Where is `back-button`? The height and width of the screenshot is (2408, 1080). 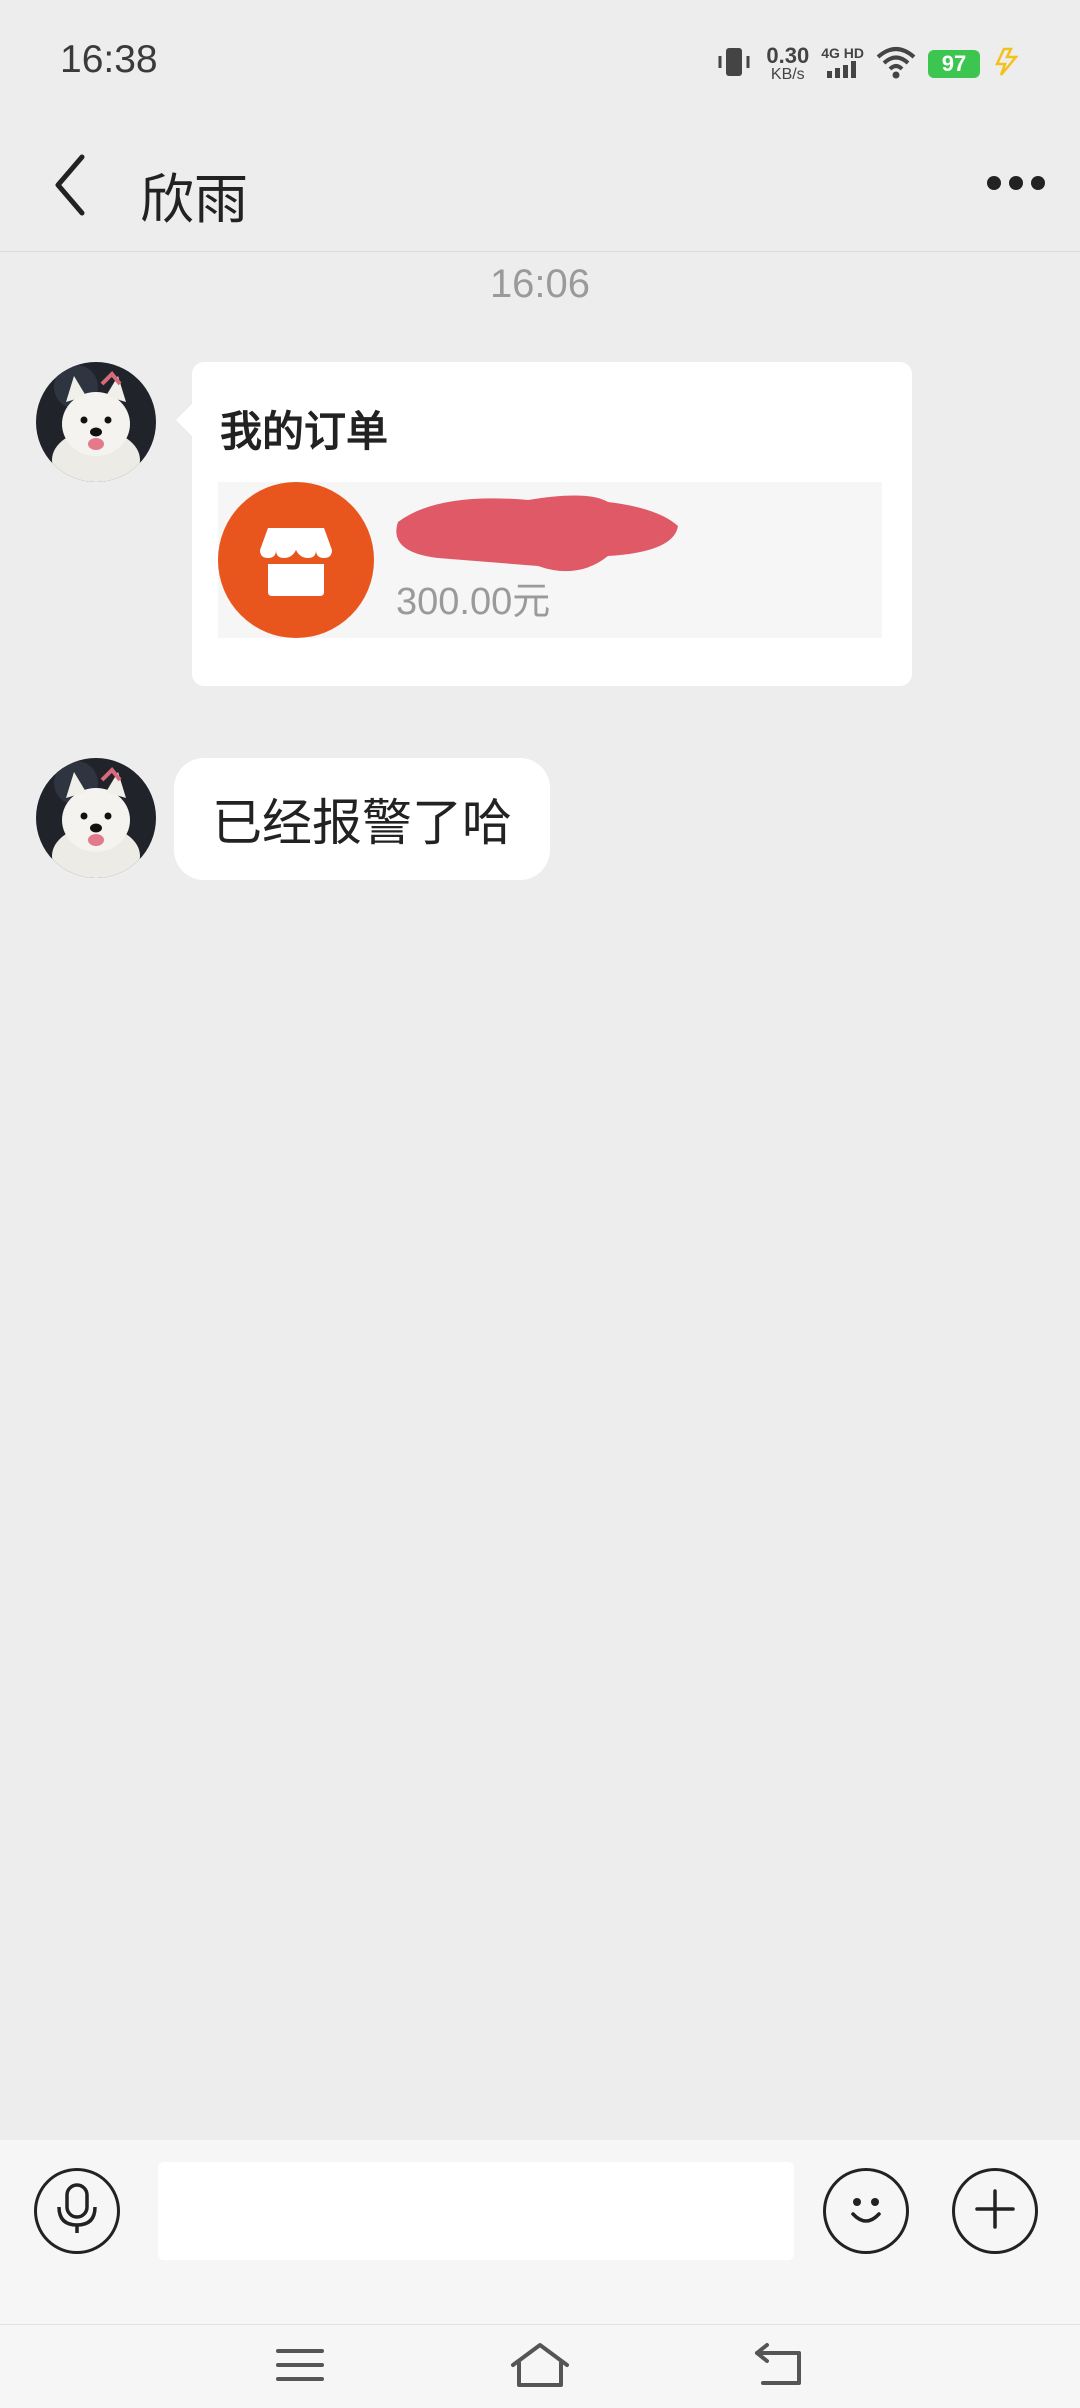
back-button is located at coordinates (70, 187).